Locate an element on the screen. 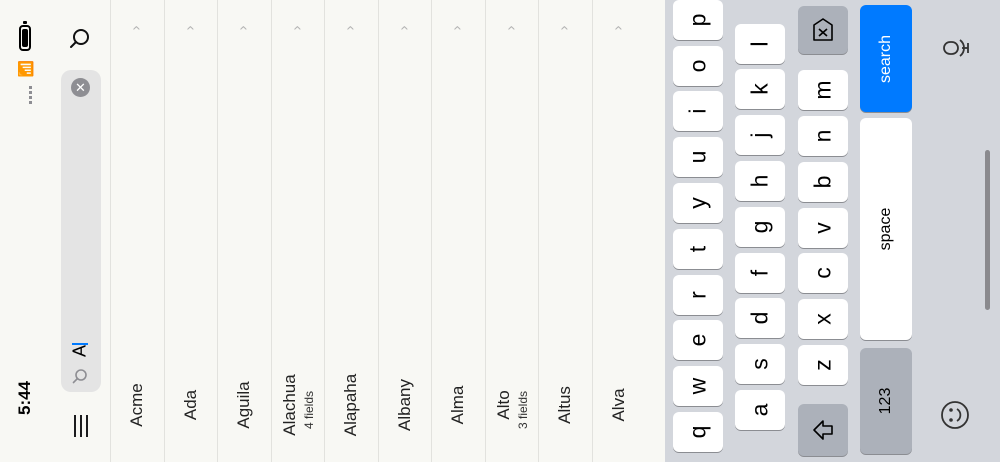 This screenshot has height=462, width=1000. key-label: u is located at coordinates (697, 157).